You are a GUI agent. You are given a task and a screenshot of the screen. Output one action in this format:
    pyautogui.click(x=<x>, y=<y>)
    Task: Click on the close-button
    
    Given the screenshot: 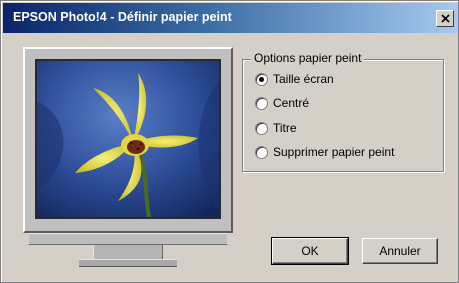 What is the action you would take?
    pyautogui.click(x=445, y=18)
    